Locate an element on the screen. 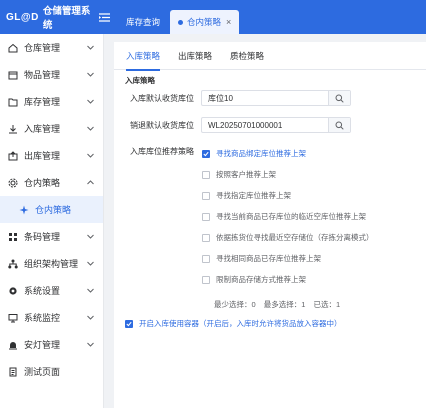 This screenshot has height=408, width=426. tab-label: 库存查询 is located at coordinates (143, 22).